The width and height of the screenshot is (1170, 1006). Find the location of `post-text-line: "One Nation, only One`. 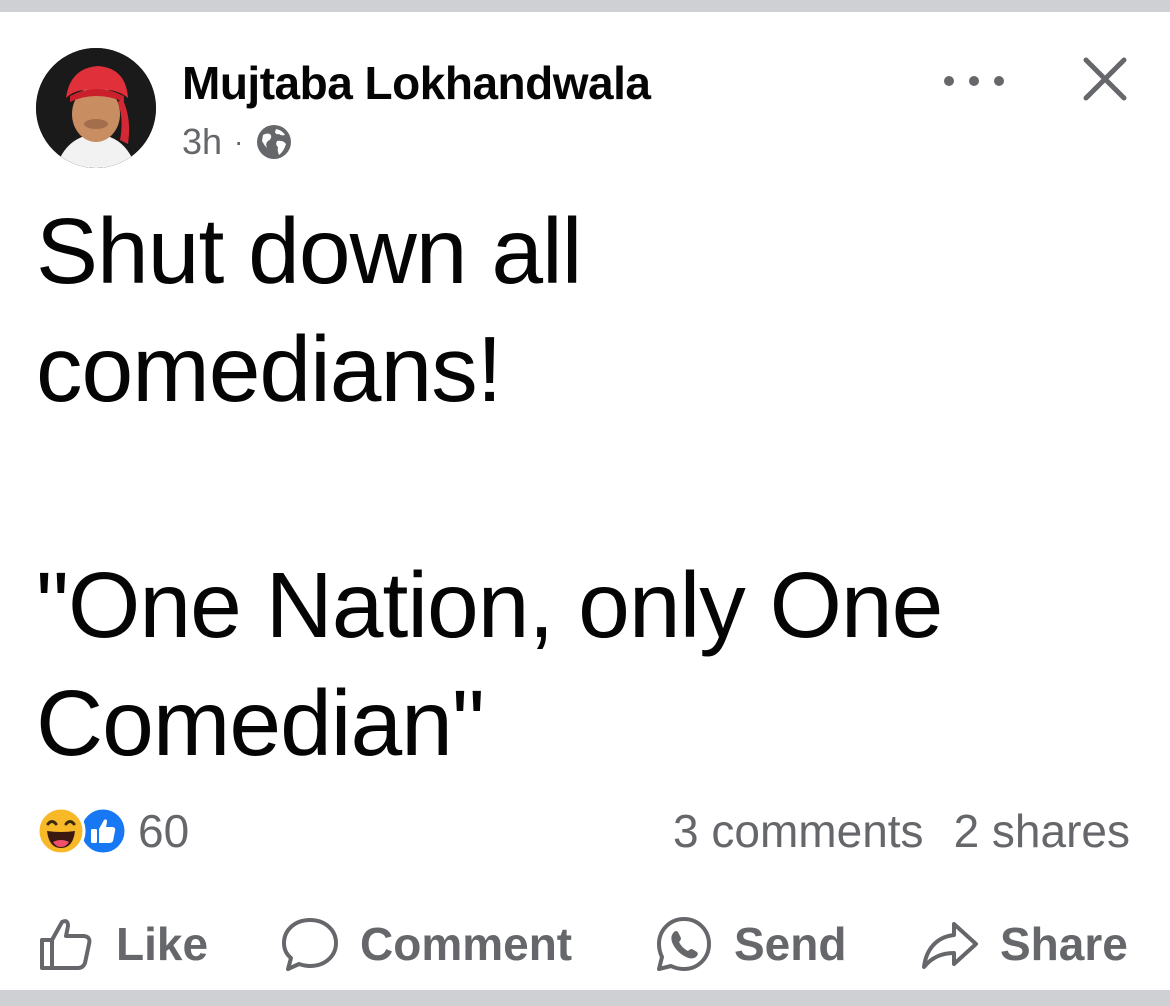

post-text-line: "One Nation, only One is located at coordinates (489, 605).